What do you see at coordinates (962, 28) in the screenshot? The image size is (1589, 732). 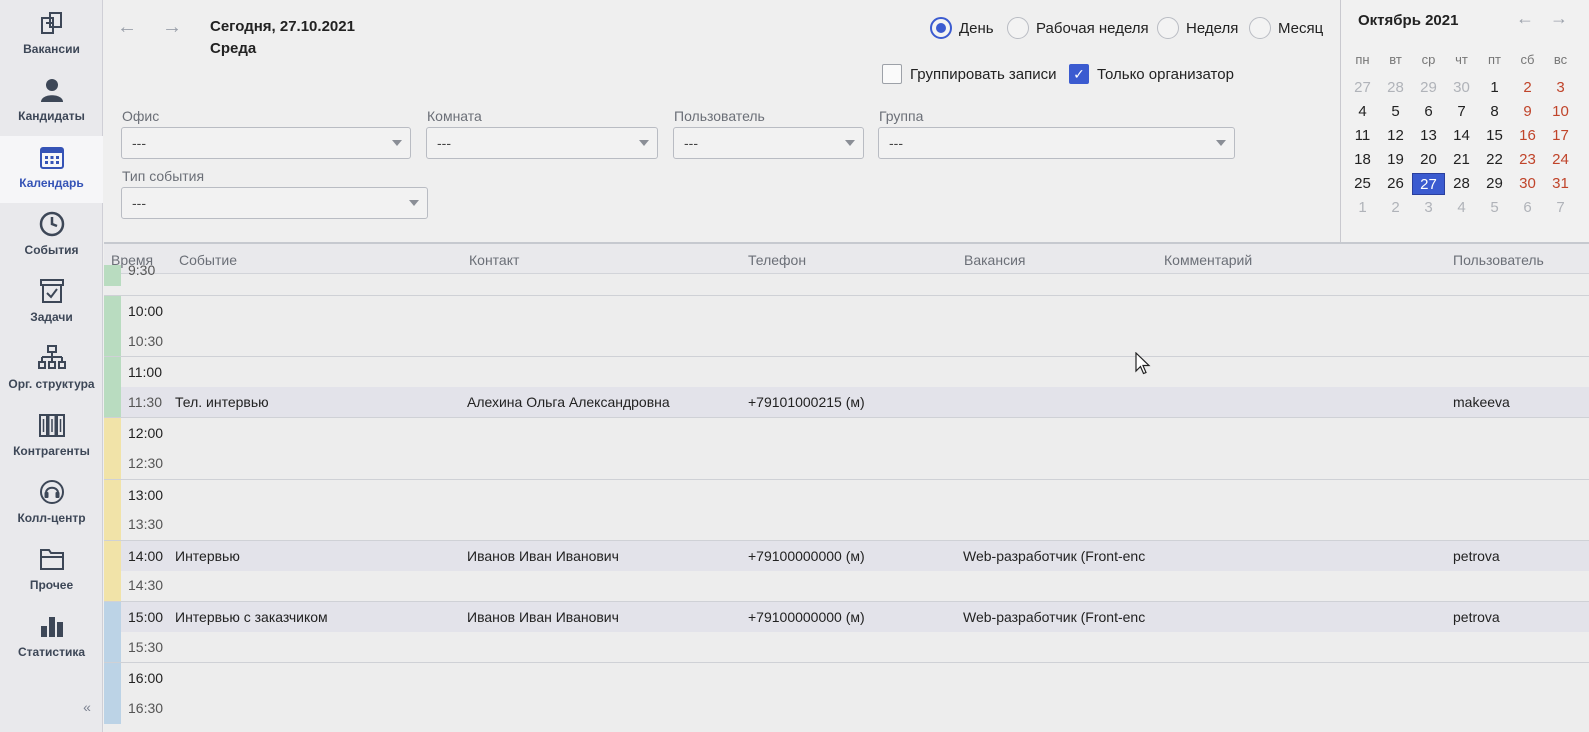 I see `view-day-radio: День` at bounding box center [962, 28].